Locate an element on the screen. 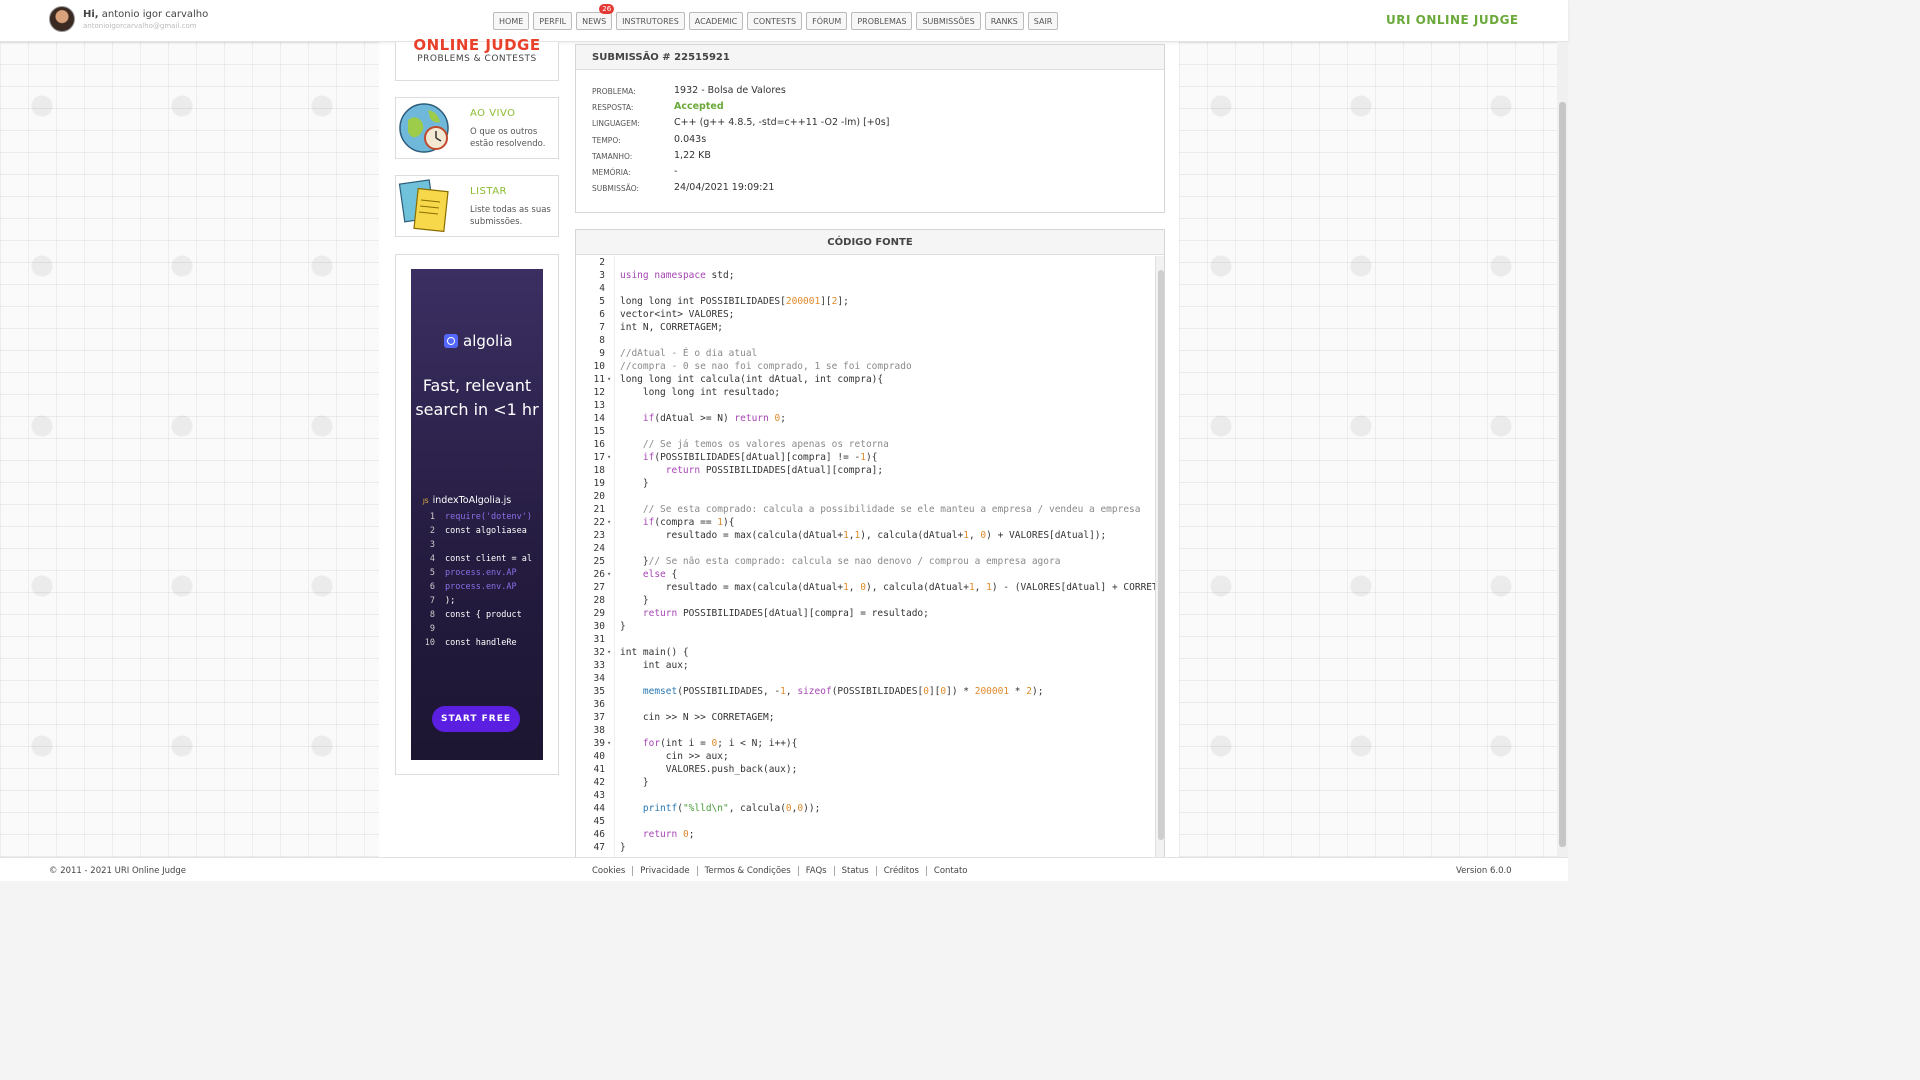 This screenshot has width=1920, height=1080. ad-code-line: 4 const client = al is located at coordinates (480, 559).